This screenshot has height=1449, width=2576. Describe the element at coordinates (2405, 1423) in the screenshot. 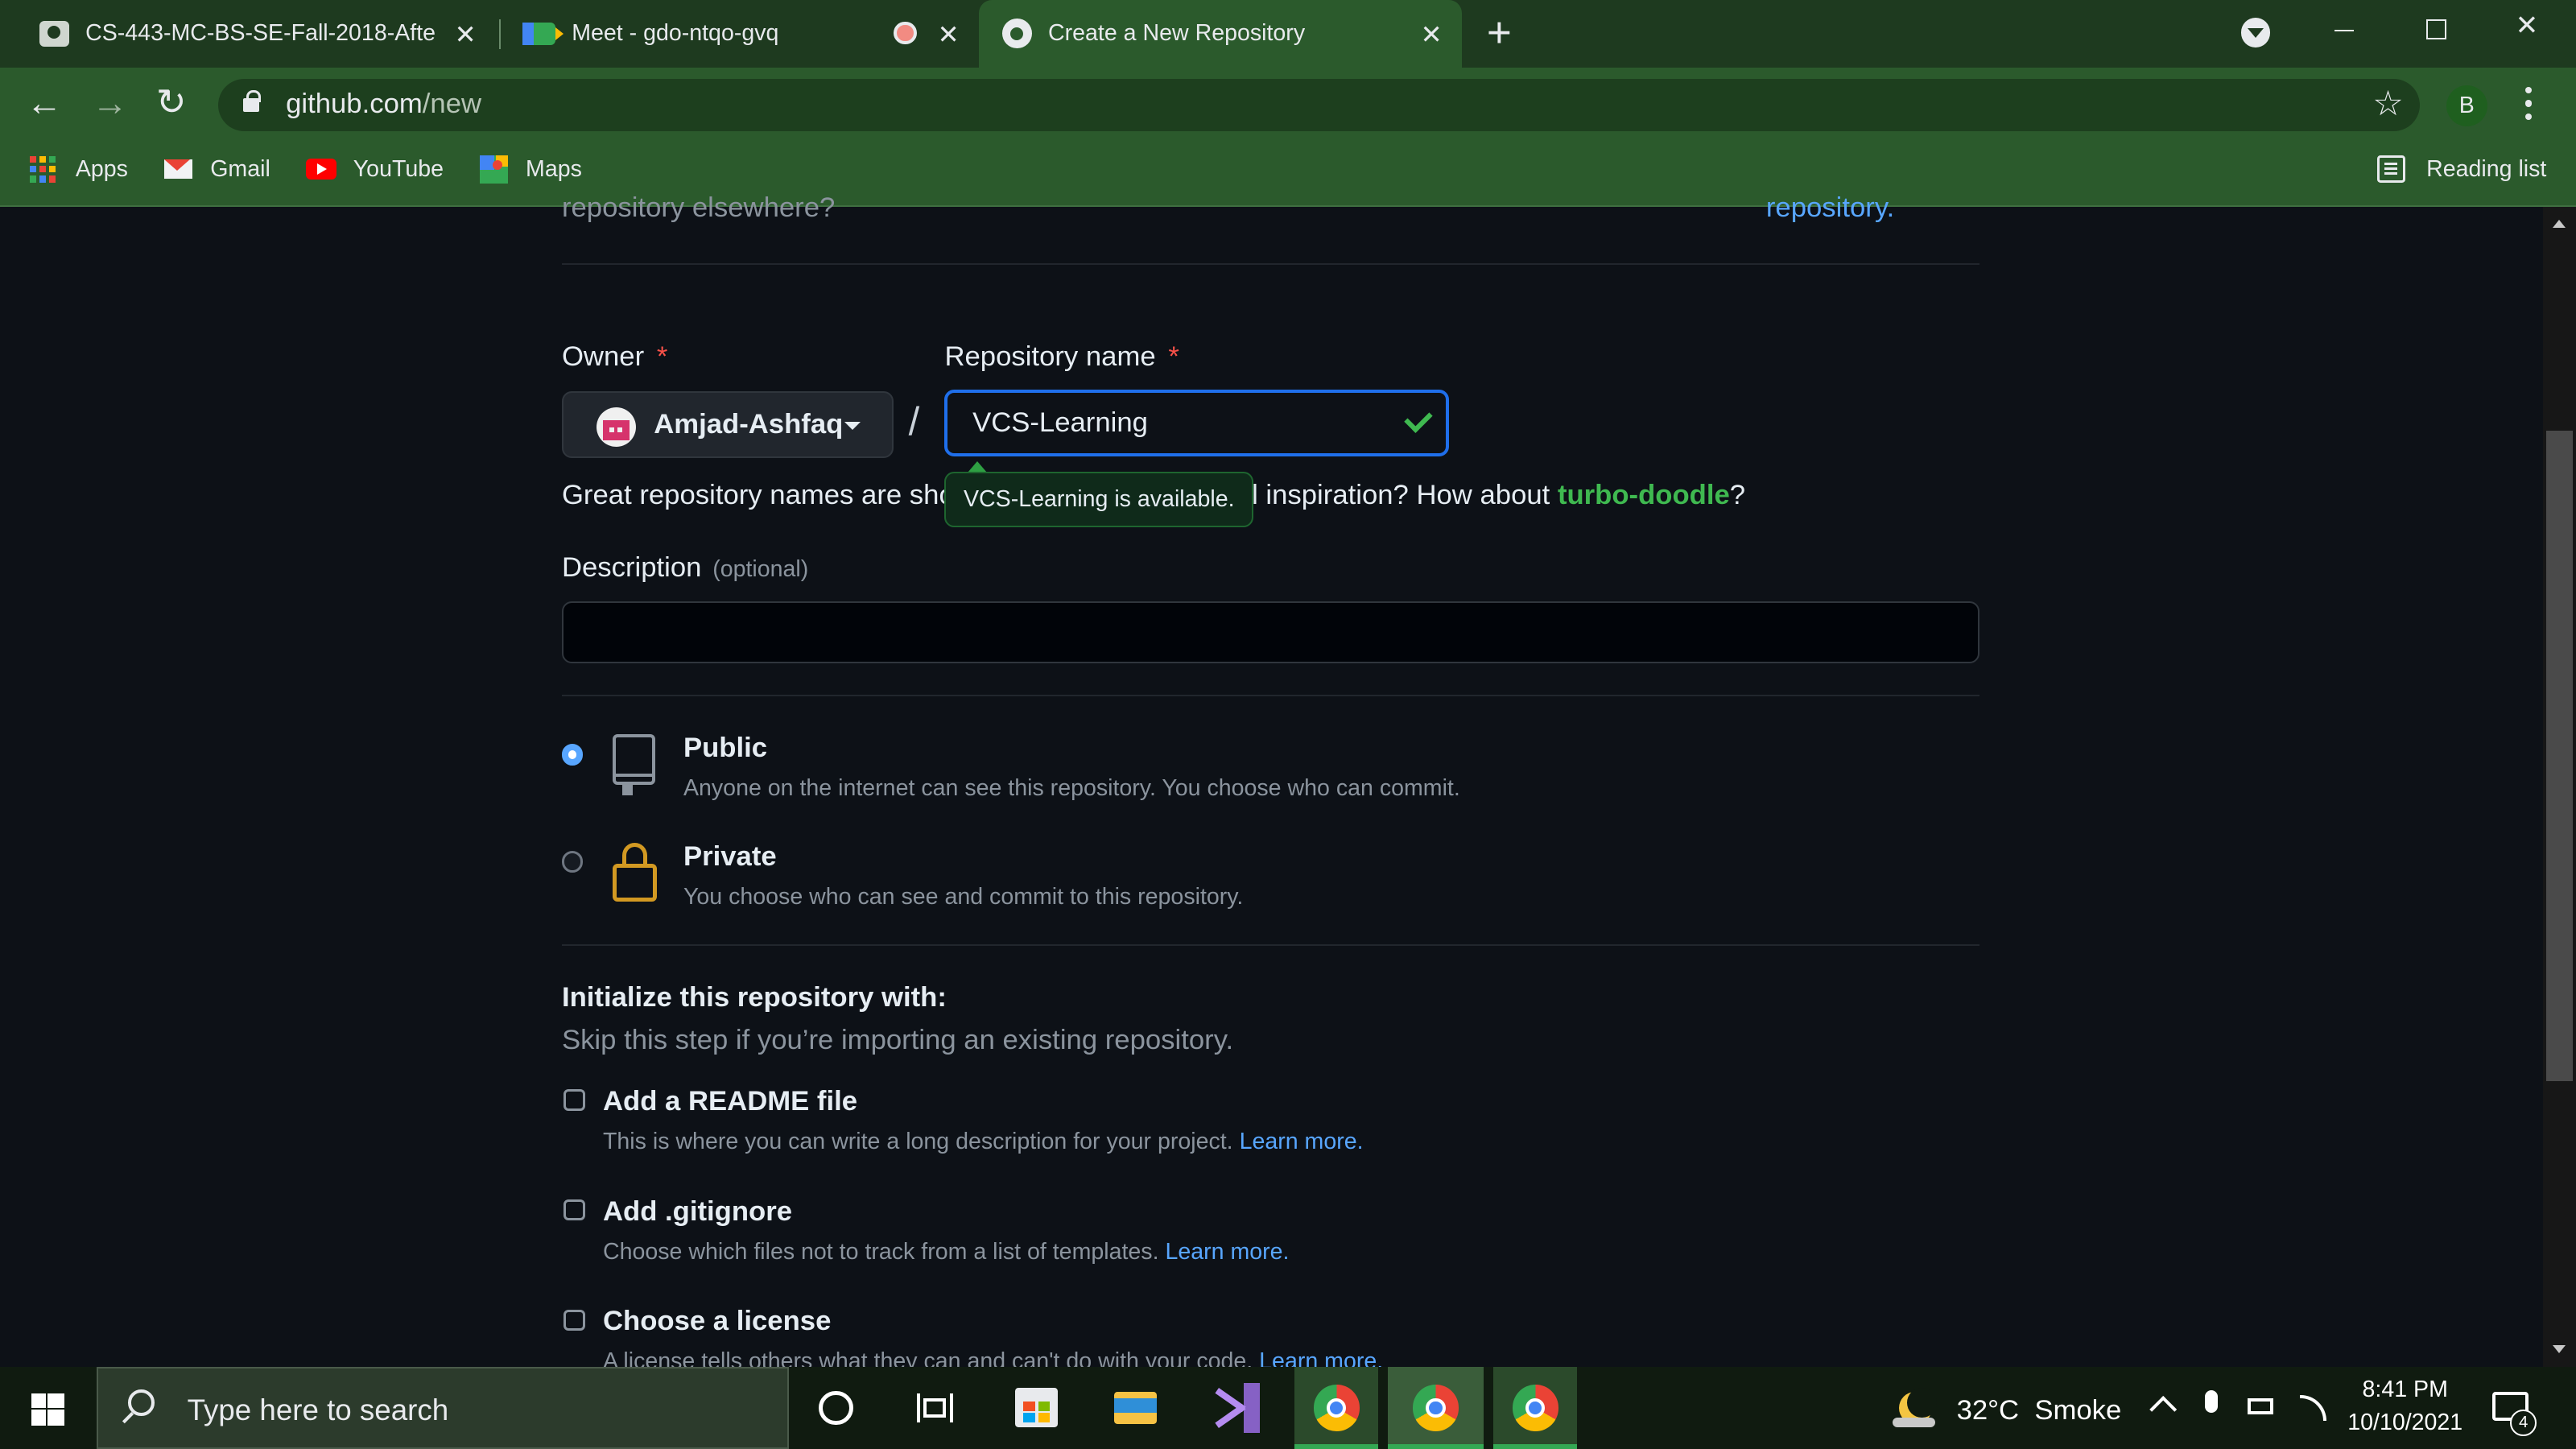

I see `clock-date: 10/10/2021` at that location.